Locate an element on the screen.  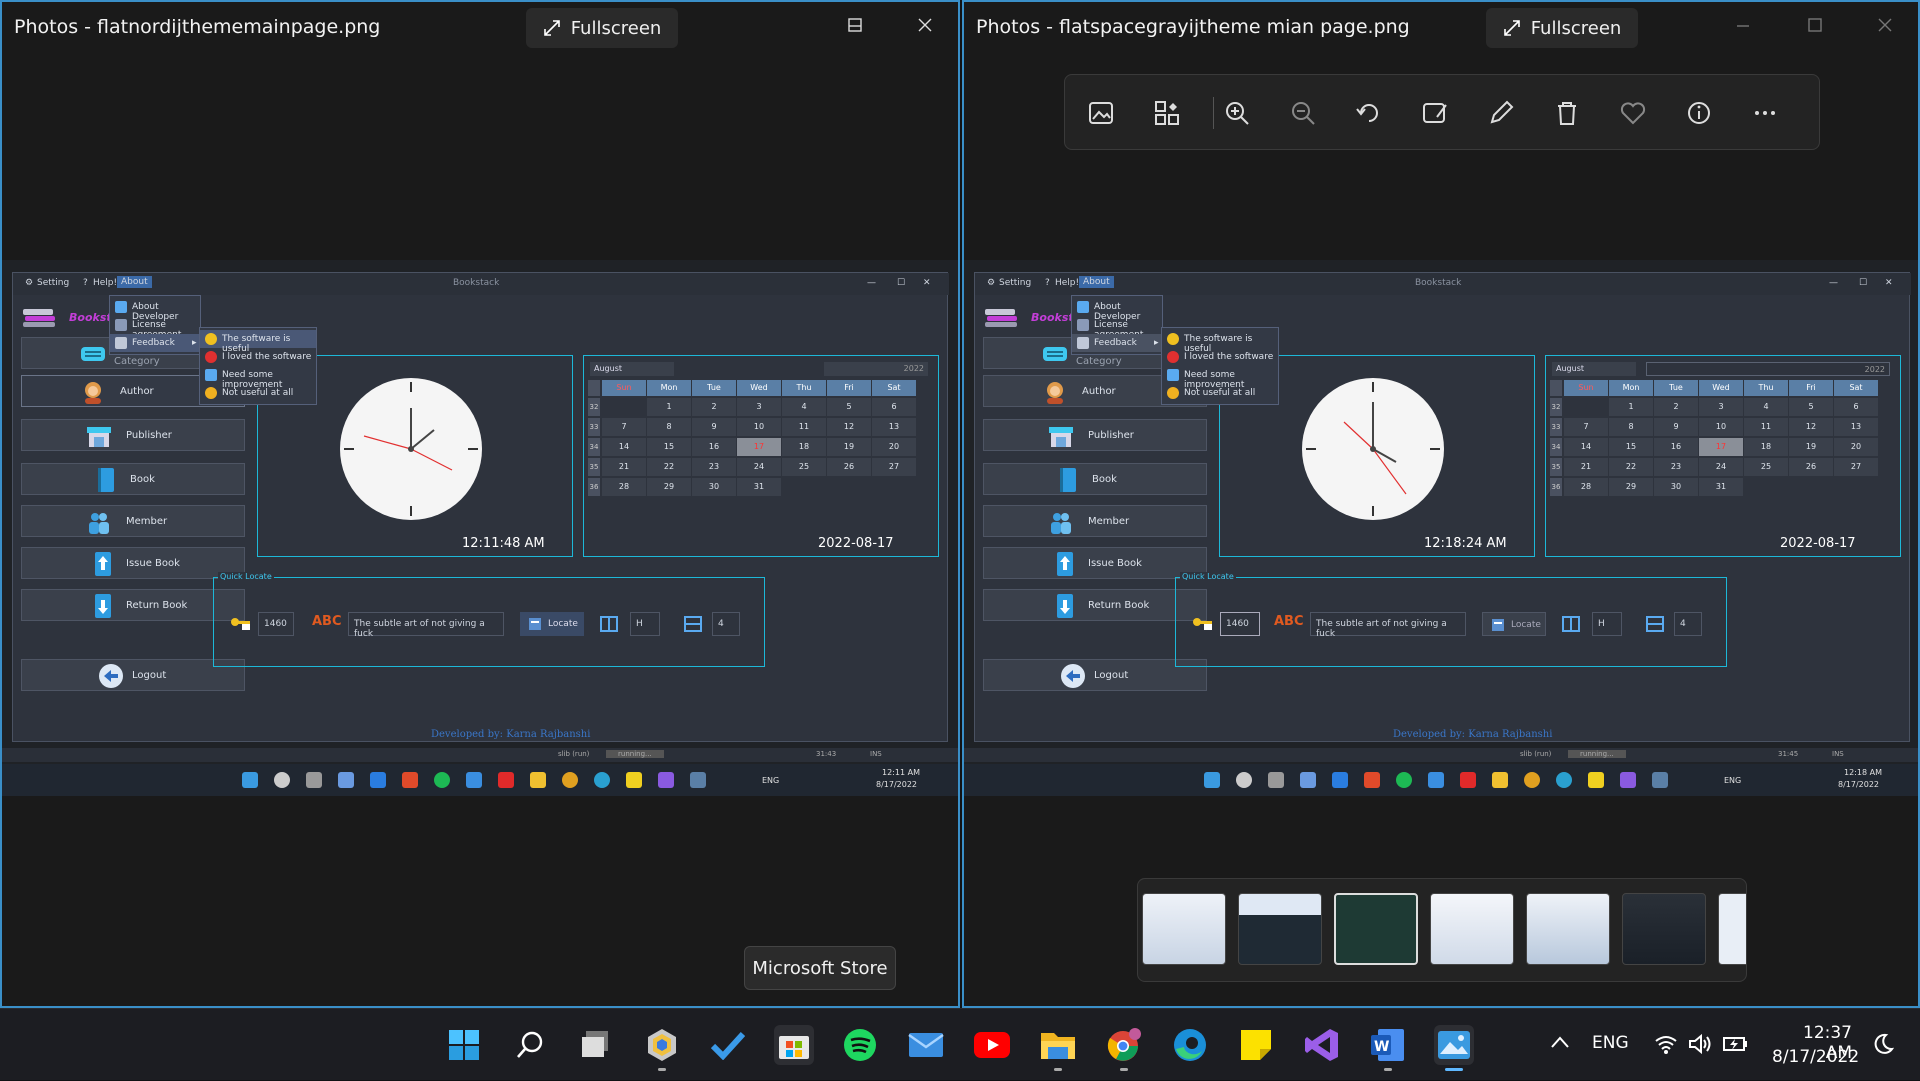
system-tray-icons is located at coordinates (1714, 1045).